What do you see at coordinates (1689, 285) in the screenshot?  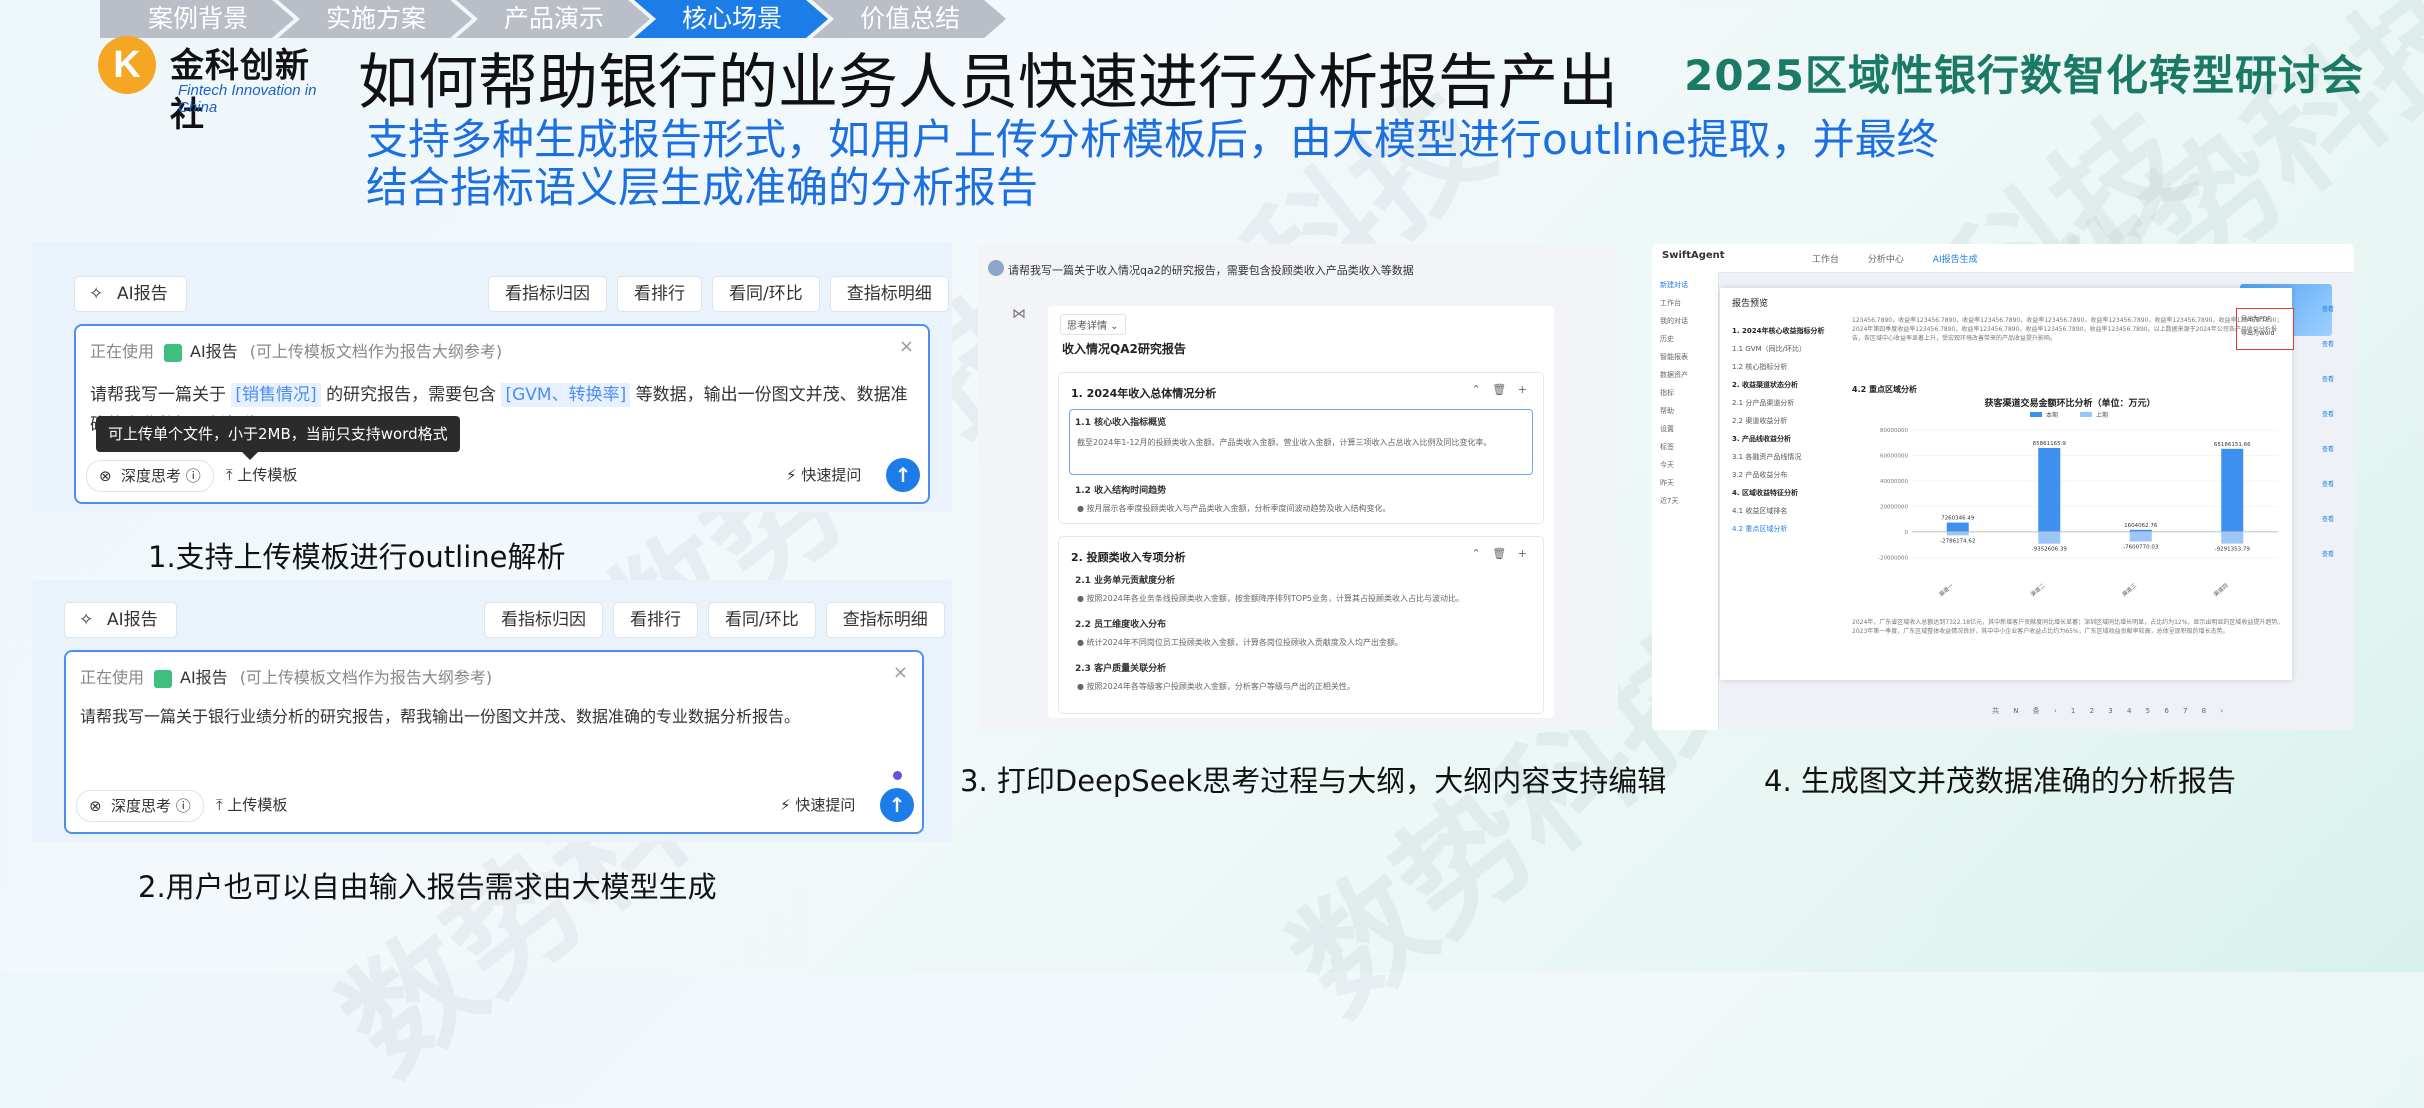 I see `sidebar-item: 新建对话` at bounding box center [1689, 285].